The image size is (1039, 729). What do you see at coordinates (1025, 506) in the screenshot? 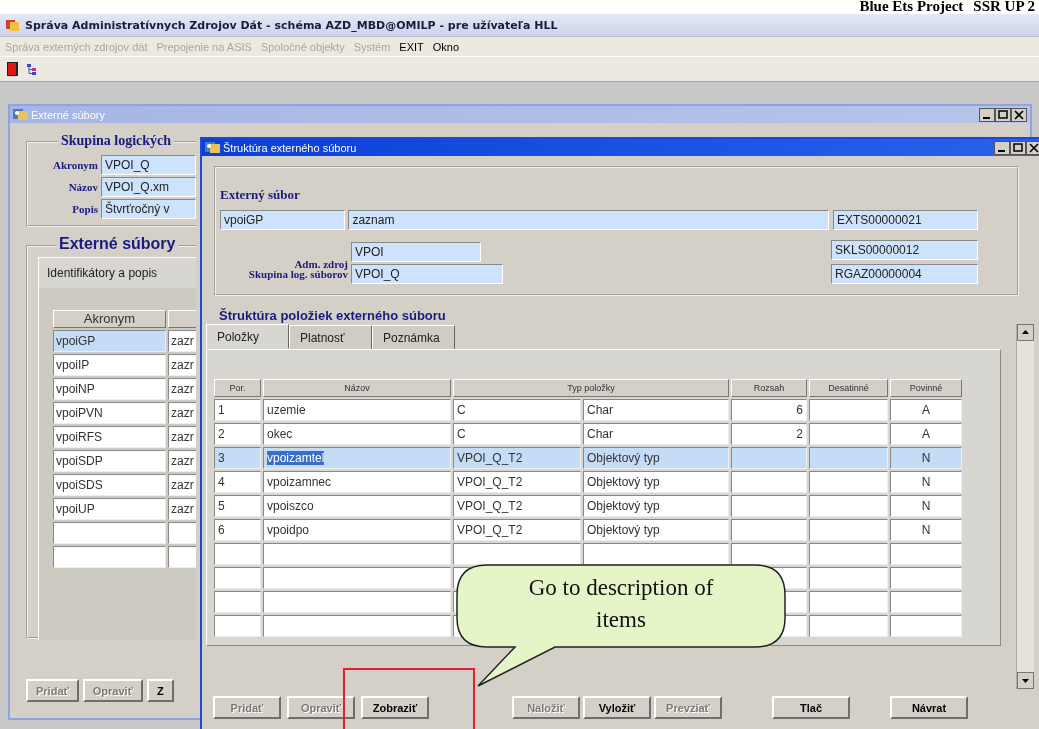
I see `scrollbar` at bounding box center [1025, 506].